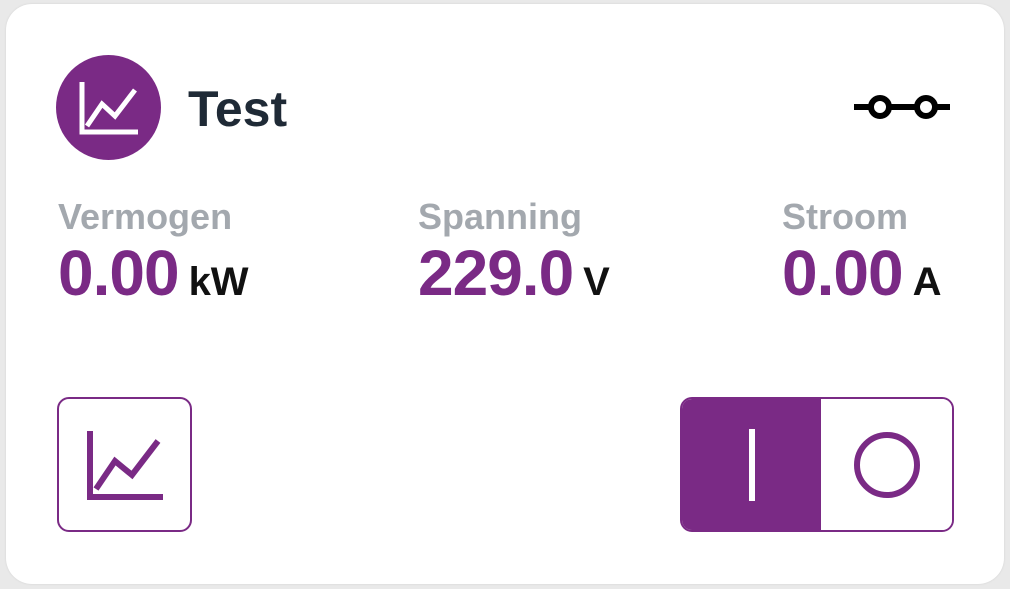 The width and height of the screenshot is (1010, 589). I want to click on metric-vermogen: Vermogen 0.00 kW, so click(153, 251).